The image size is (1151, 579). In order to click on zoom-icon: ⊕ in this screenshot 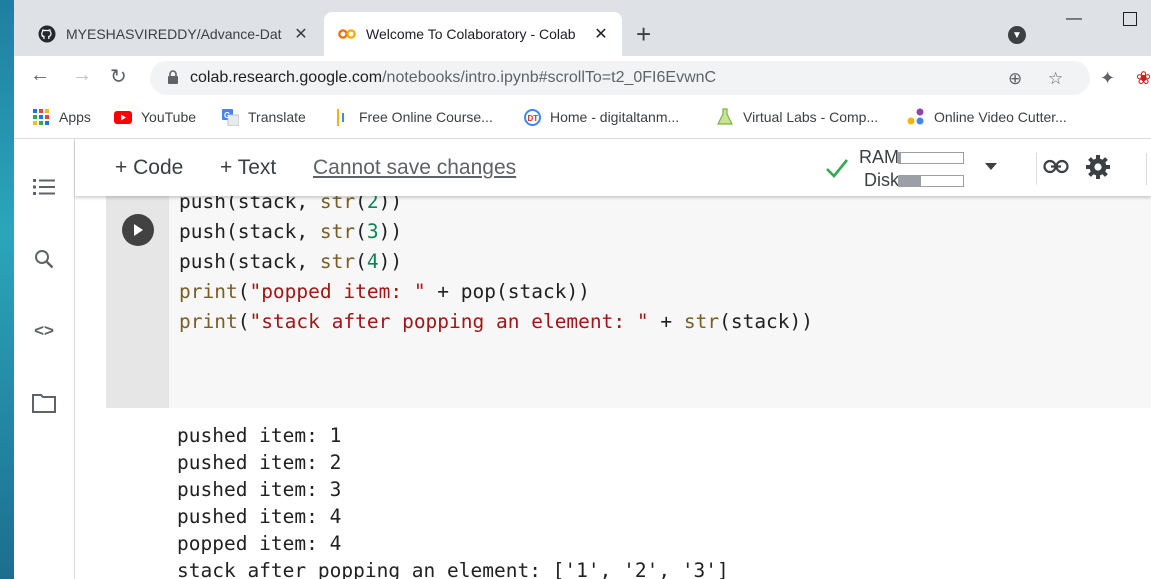, I will do `click(1015, 79)`.